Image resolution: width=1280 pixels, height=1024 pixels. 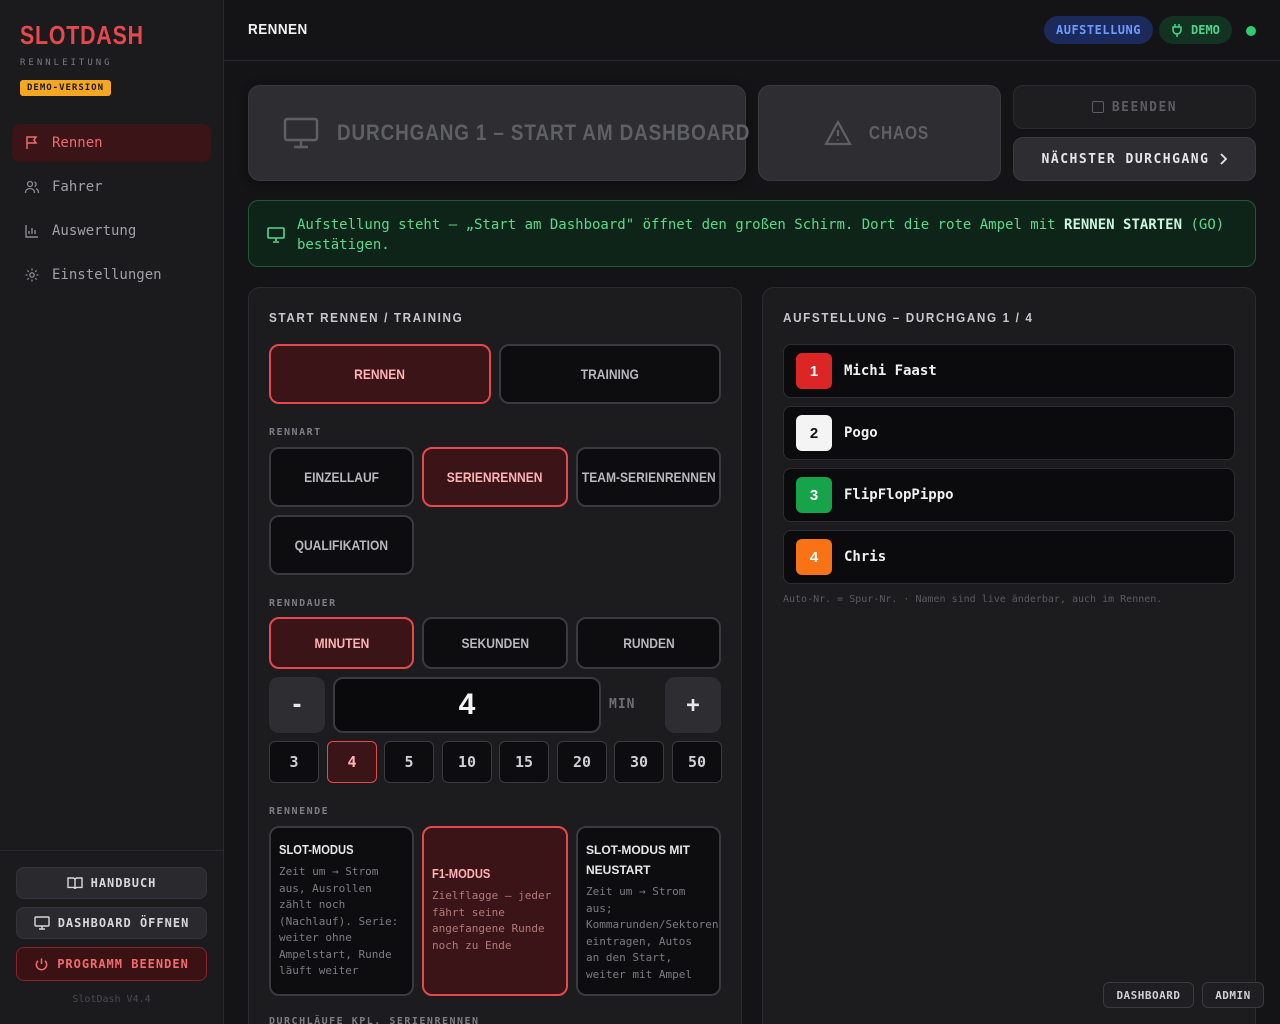 I want to click on lane-number: 1, so click(x=814, y=371).